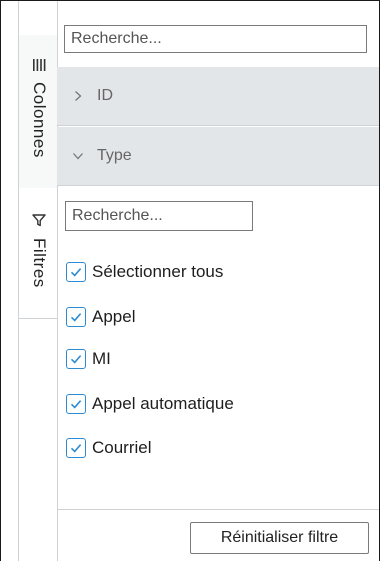  Describe the element at coordinates (78, 156) in the screenshot. I see `chevron-down-icon` at that location.